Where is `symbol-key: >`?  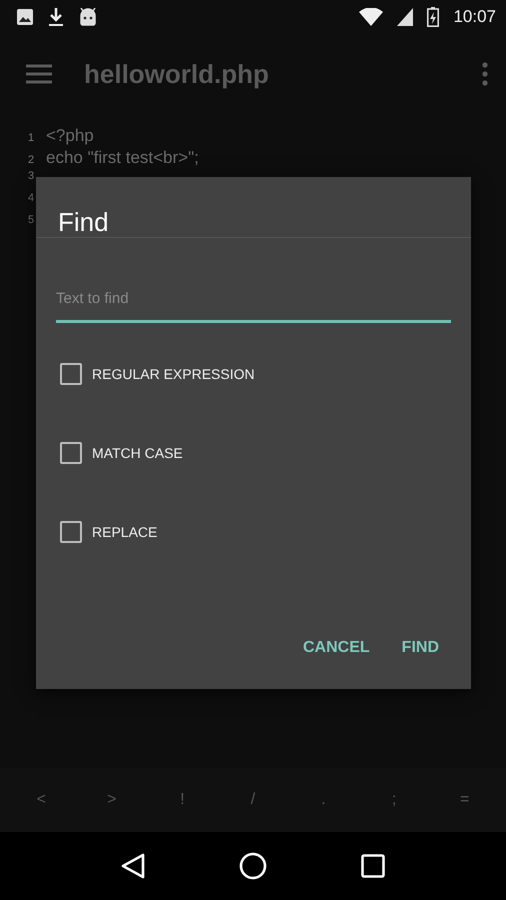
symbol-key: > is located at coordinates (112, 800).